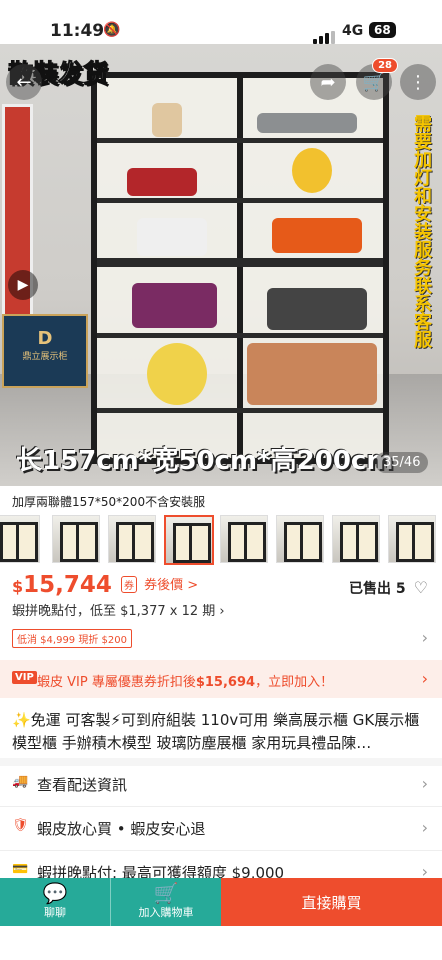 Image resolution: width=442 pixels, height=960 pixels. Describe the element at coordinates (166, 912) in the screenshot. I see `add-to-cart-label: 加入購物車` at that location.